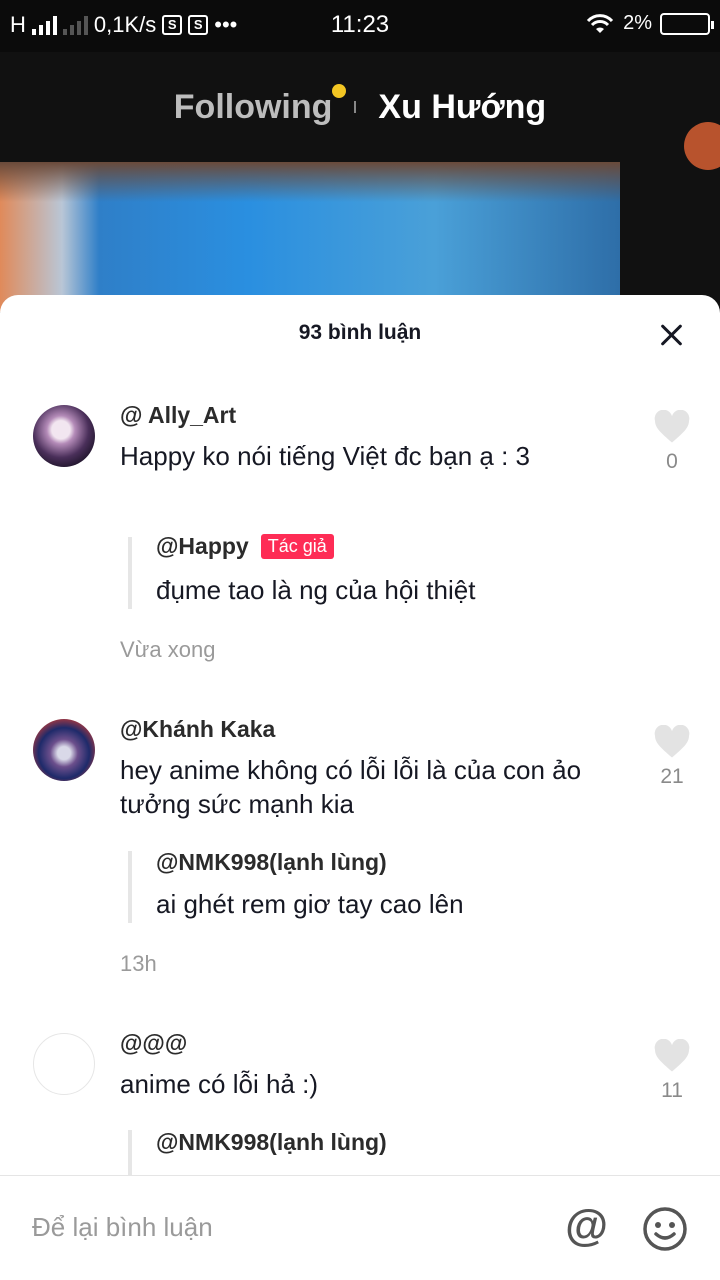 Image resolution: width=720 pixels, height=1280 pixels. I want to click on battery-percent: 2%, so click(637, 23).